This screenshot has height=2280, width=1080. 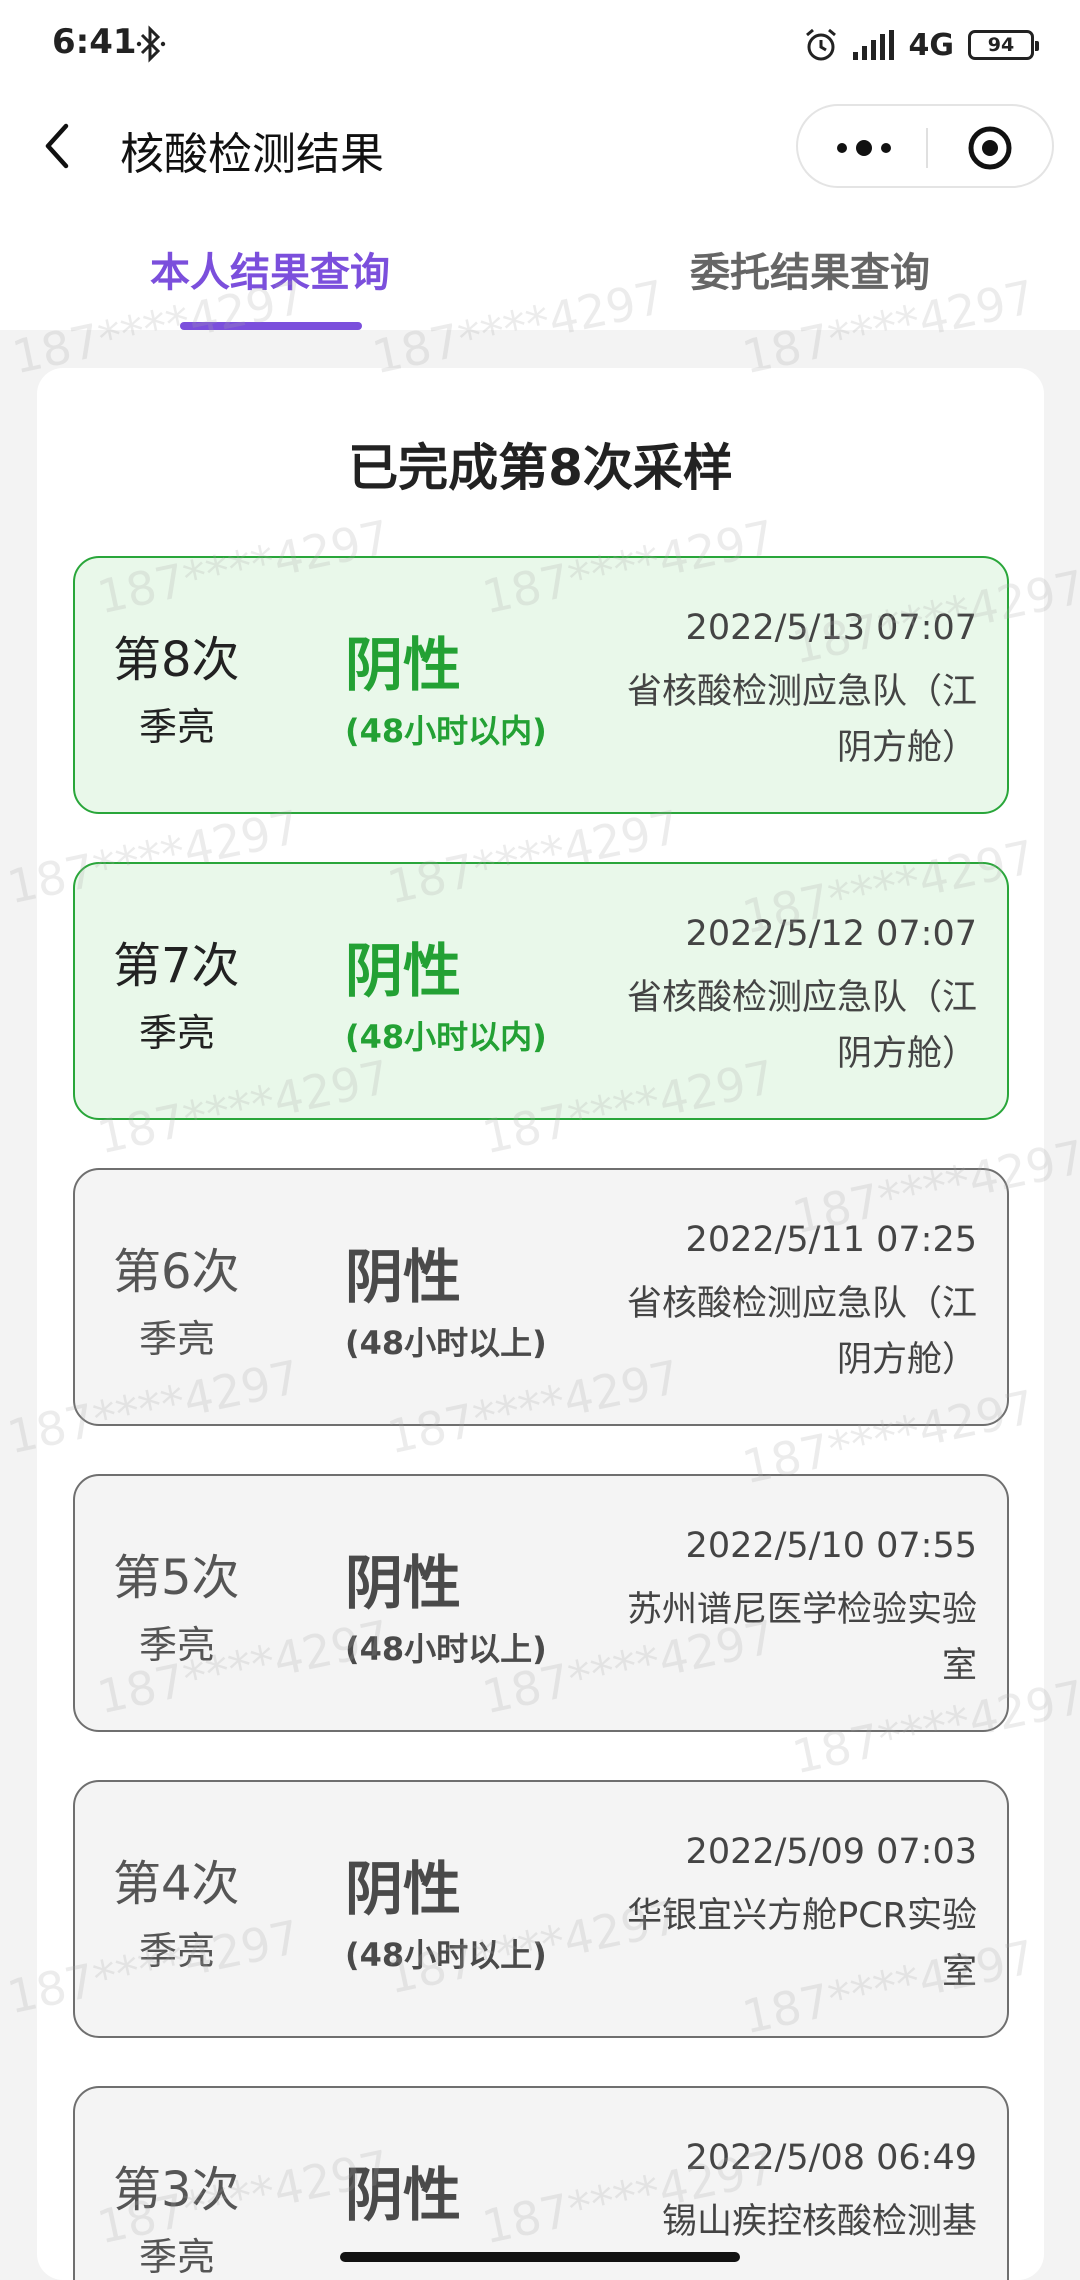 I want to click on battery-icon: 94, so click(x=1003, y=45).